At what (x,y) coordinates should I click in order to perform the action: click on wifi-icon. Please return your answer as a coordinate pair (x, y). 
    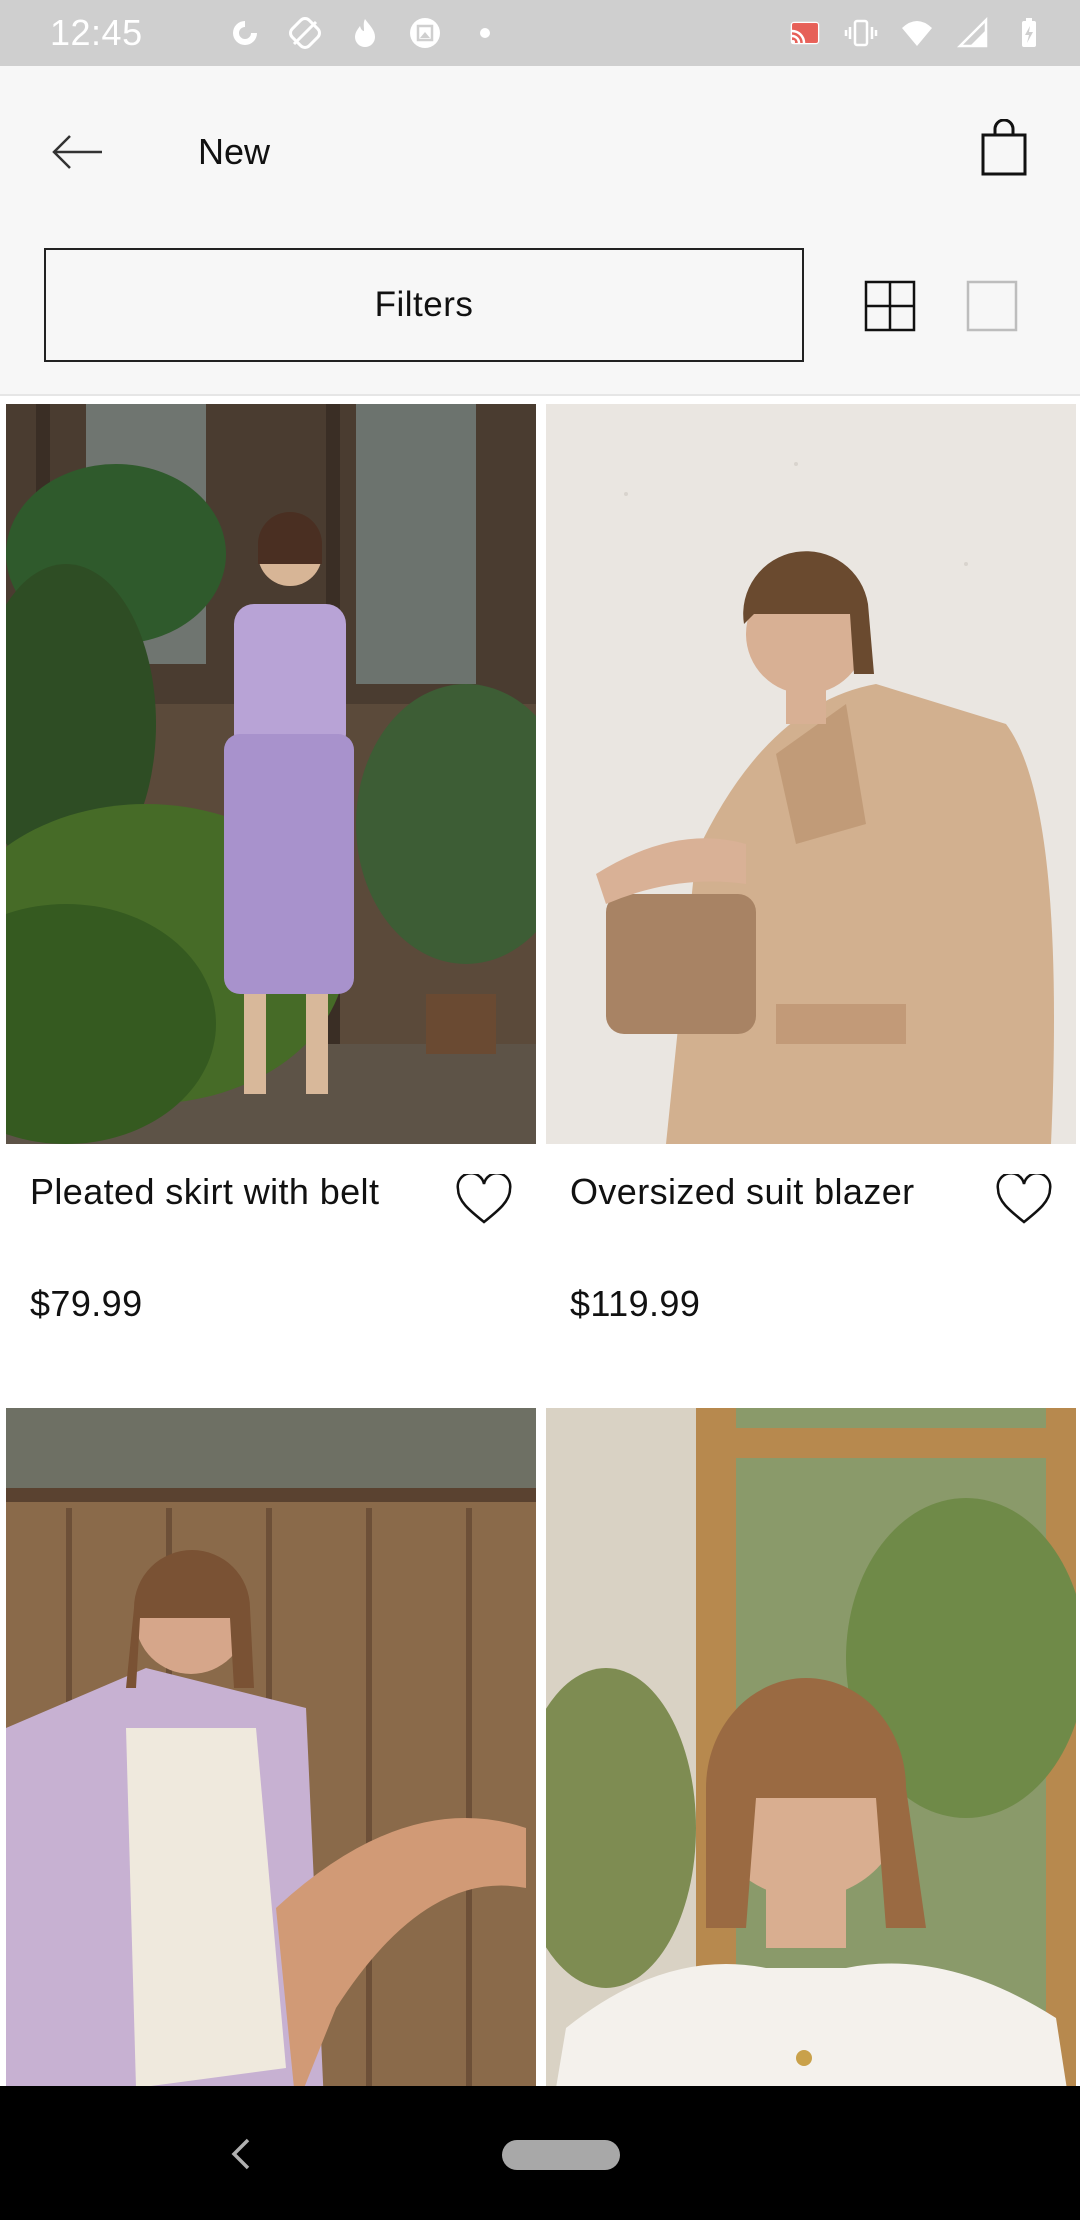
    Looking at the image, I should click on (917, 33).